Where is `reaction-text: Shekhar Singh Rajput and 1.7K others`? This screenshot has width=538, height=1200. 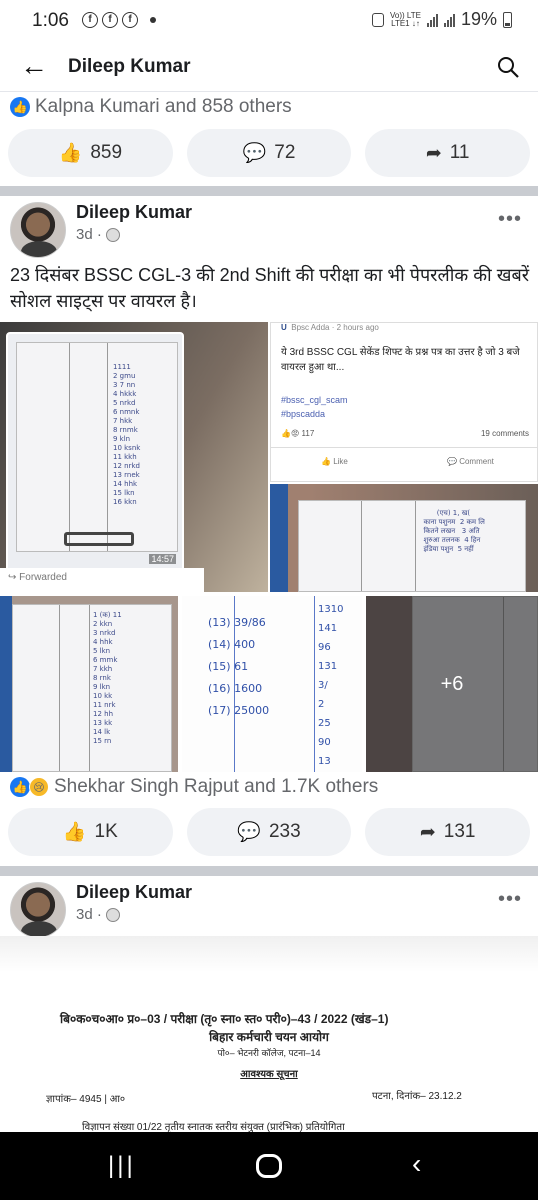
reaction-text: Shekhar Singh Rajput and 1.7K others is located at coordinates (216, 786).